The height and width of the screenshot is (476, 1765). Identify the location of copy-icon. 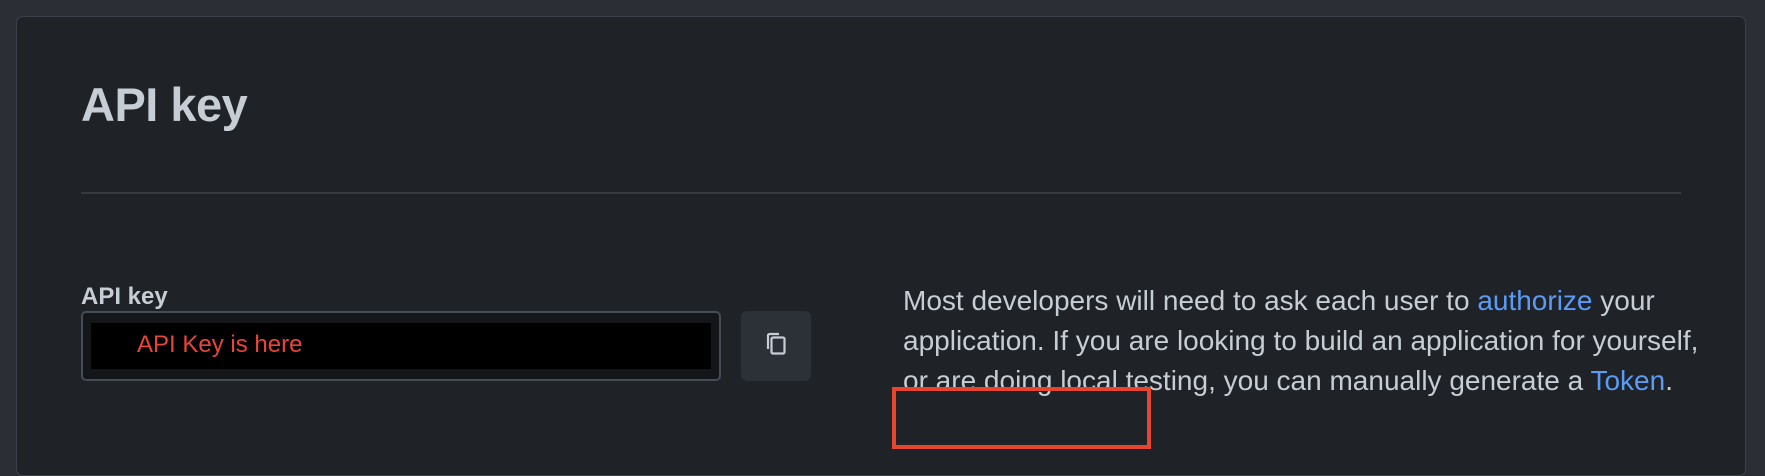
(776, 346).